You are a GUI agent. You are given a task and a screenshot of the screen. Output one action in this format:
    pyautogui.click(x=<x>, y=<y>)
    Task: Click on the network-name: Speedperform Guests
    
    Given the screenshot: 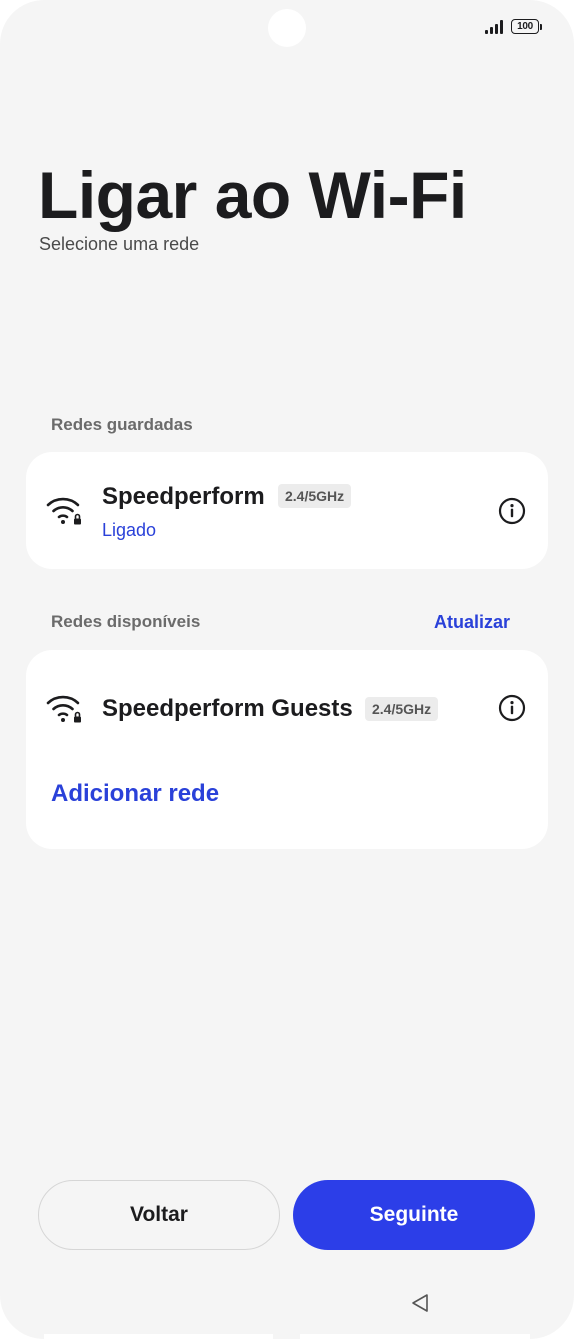 What is the action you would take?
    pyautogui.click(x=227, y=708)
    